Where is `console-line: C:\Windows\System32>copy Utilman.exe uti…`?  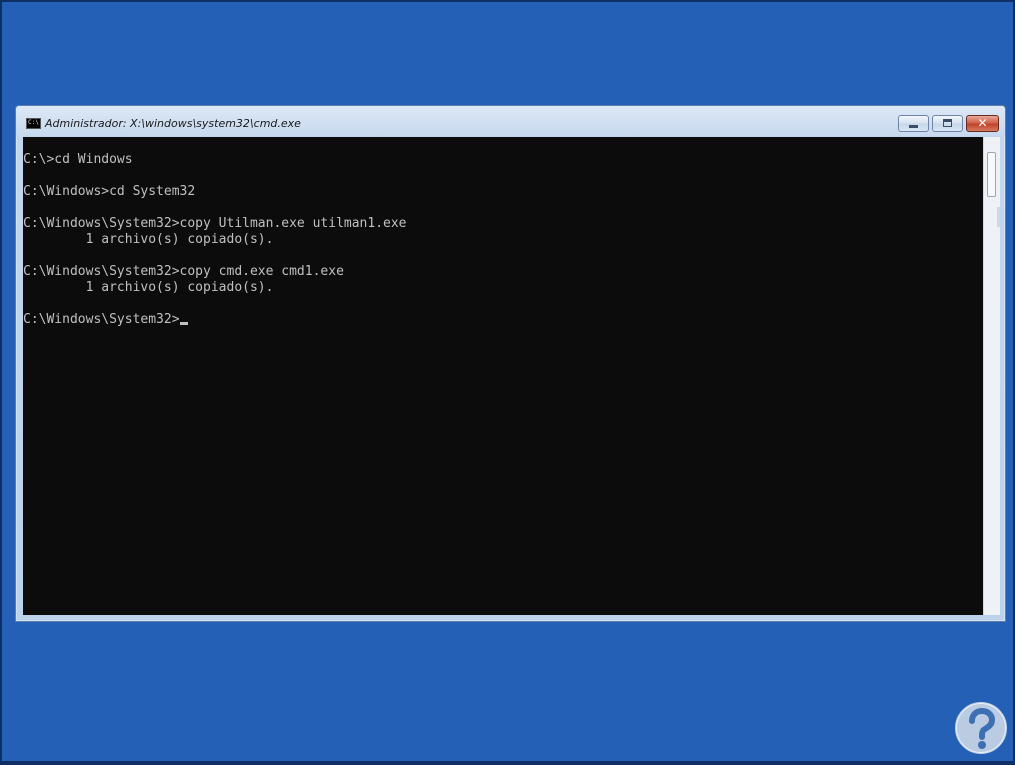
console-line: C:\Windows\System32>copy Utilman.exe uti… is located at coordinates (215, 223).